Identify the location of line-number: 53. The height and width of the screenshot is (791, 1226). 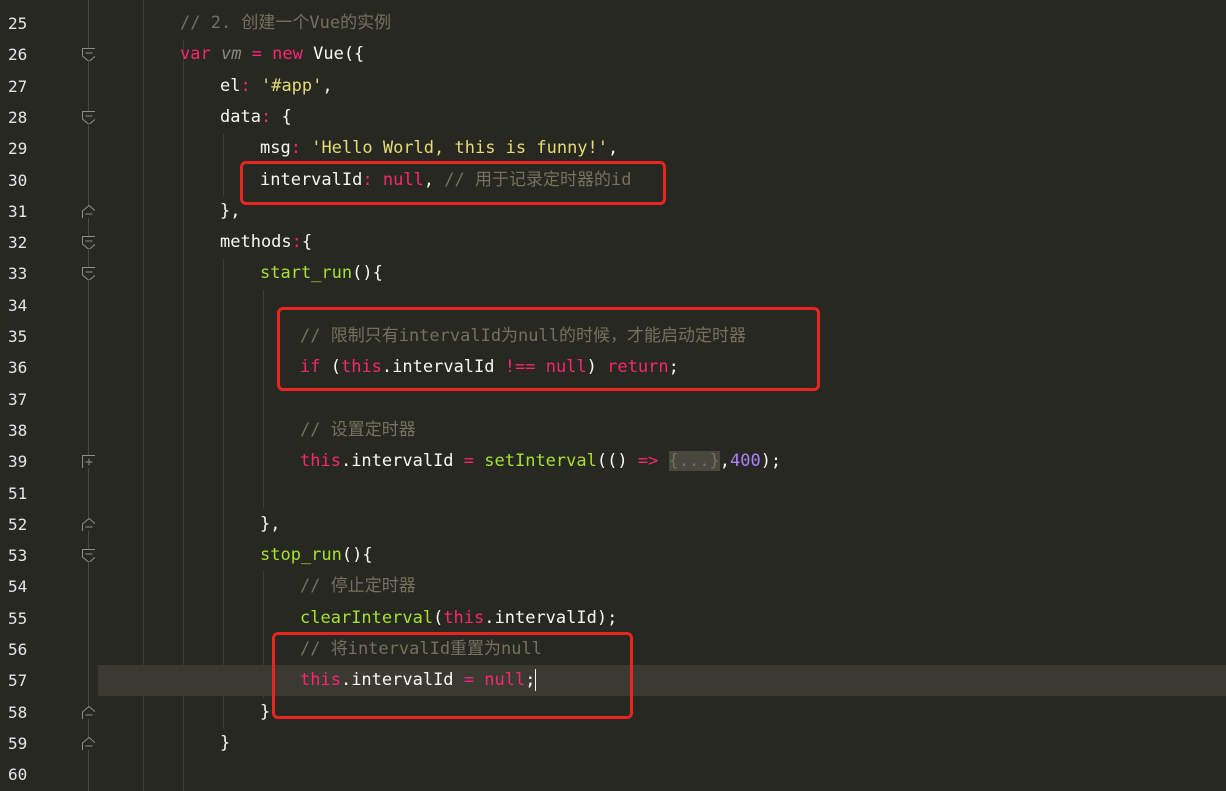
(18, 556).